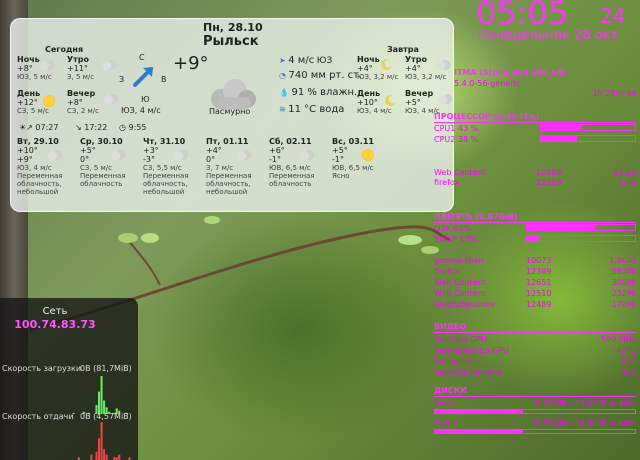  Describe the element at coordinates (42, 368) in the screenshot. I see `download-label: Скорость загрузки` at that location.